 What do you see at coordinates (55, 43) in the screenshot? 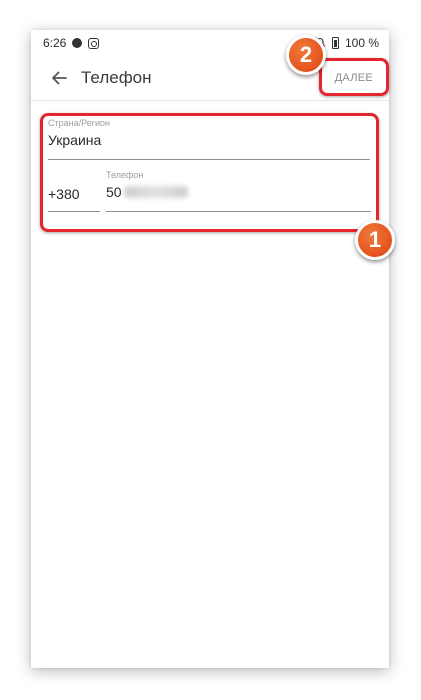
I see `status-time: 6:26` at bounding box center [55, 43].